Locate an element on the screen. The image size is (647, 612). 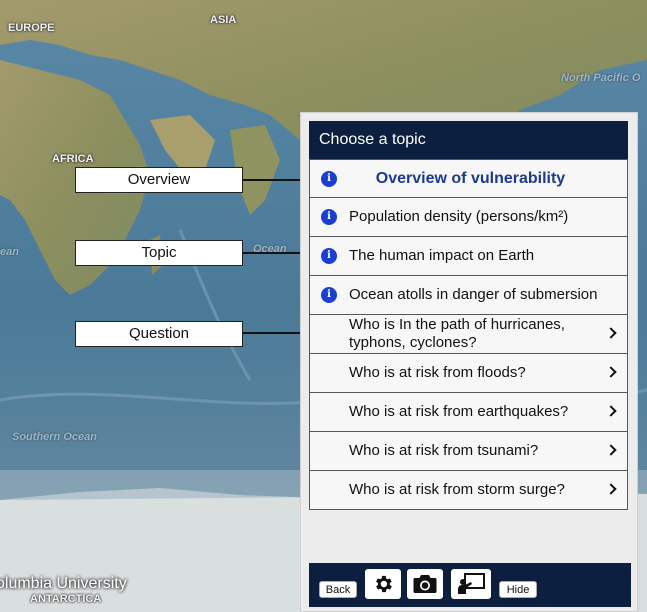
topic-ocean-atolls: i Ocean atolls in danger of submersion is located at coordinates (468, 295).